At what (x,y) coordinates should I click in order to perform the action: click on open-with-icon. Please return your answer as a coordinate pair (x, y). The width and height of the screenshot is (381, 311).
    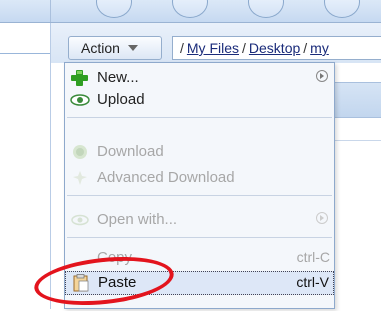
    Looking at the image, I should click on (80, 220).